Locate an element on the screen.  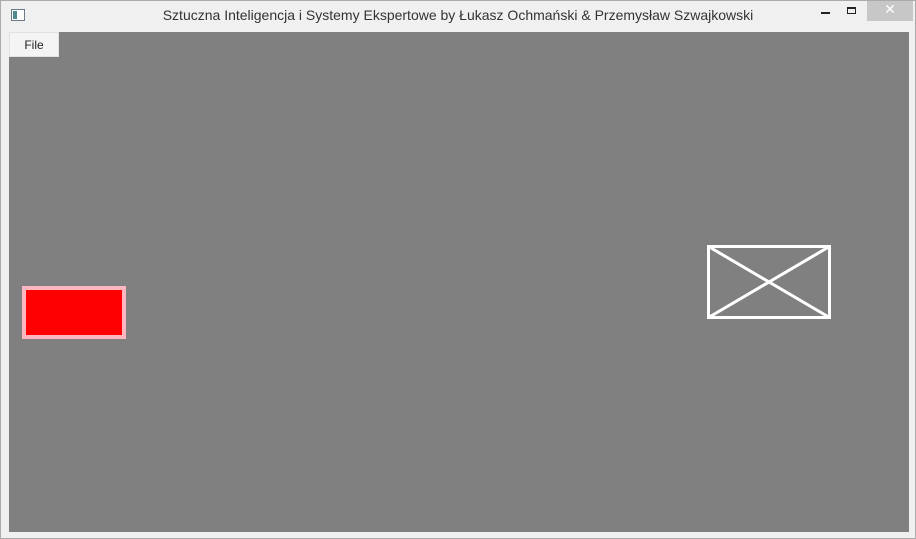
red-block is located at coordinates (74, 312).